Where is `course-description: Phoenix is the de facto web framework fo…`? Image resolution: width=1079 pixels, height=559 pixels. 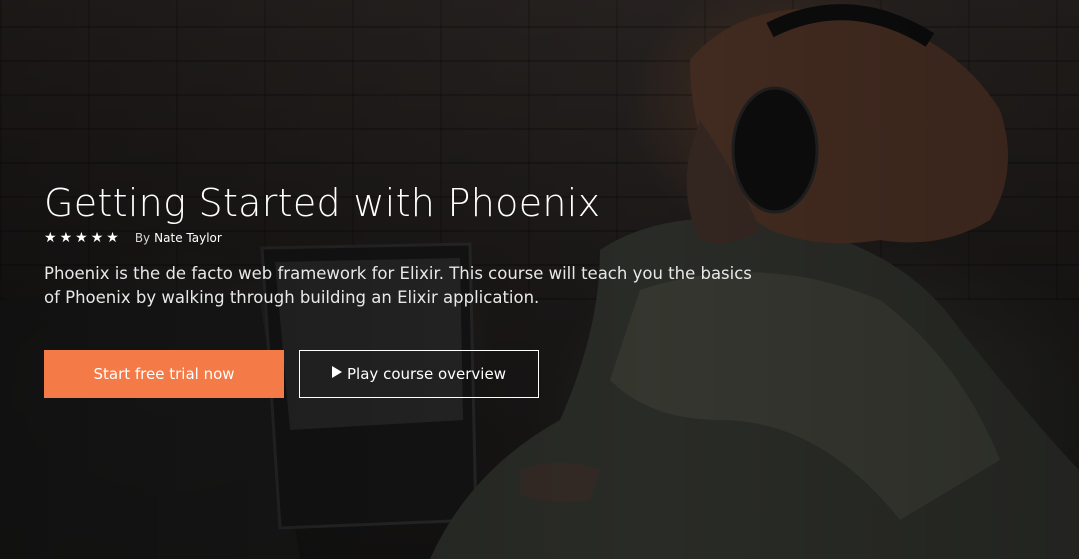
course-description: Phoenix is the de facto web framework fo… is located at coordinates (398, 285).